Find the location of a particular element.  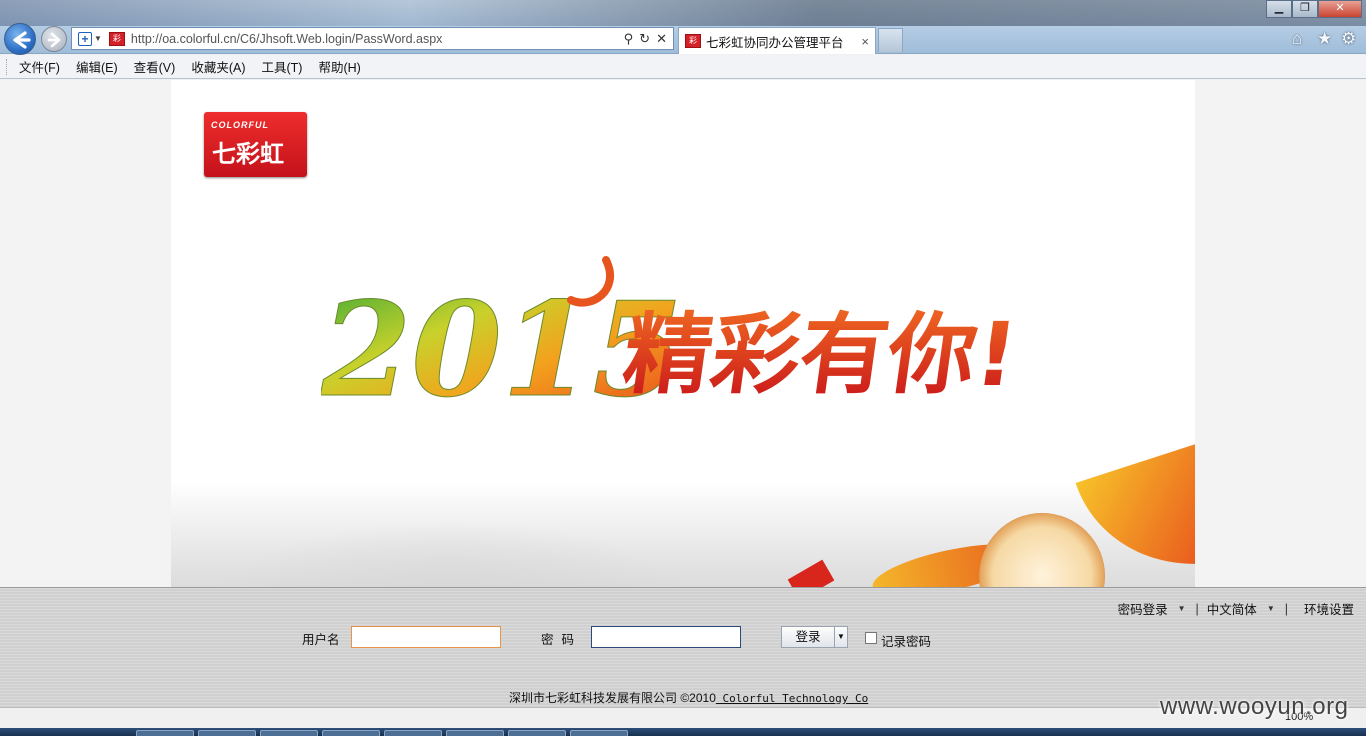

copyright-cn: 深圳市七彩虹科技发展有限公司 ©2010 is located at coordinates (612, 698).